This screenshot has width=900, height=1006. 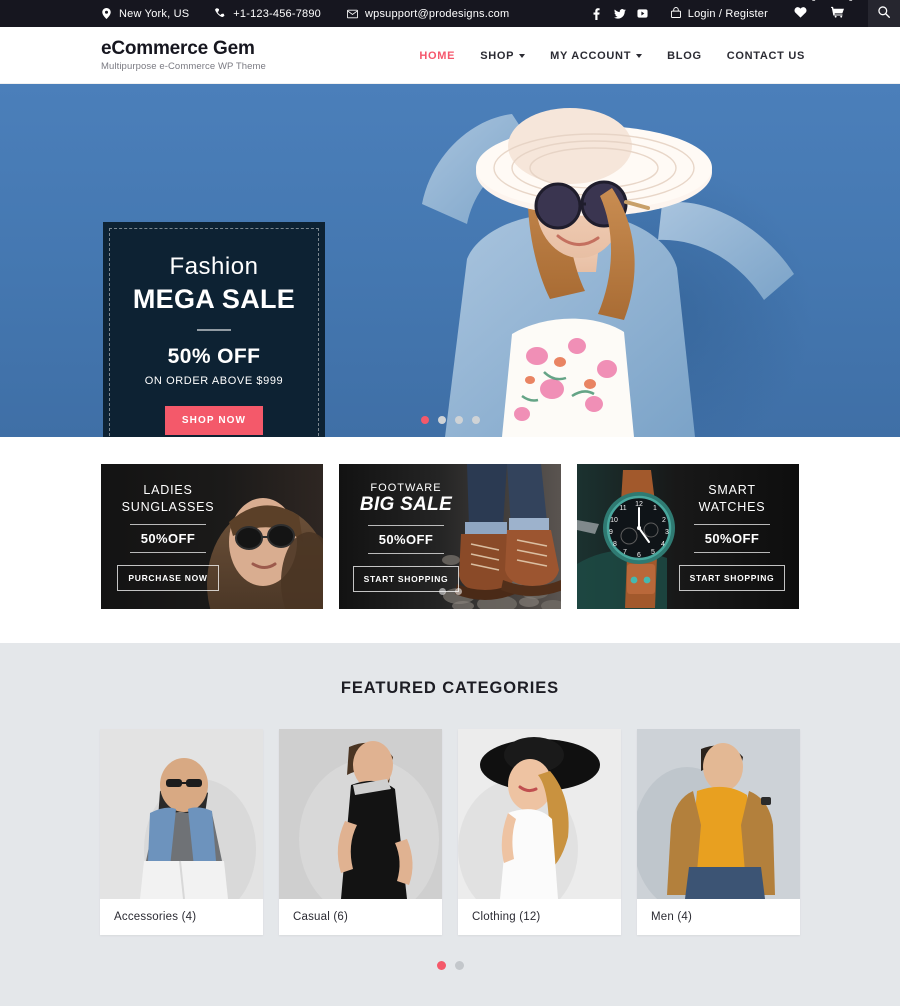 What do you see at coordinates (277, 13) in the screenshot?
I see `phone-text: +1-123-456-7890` at bounding box center [277, 13].